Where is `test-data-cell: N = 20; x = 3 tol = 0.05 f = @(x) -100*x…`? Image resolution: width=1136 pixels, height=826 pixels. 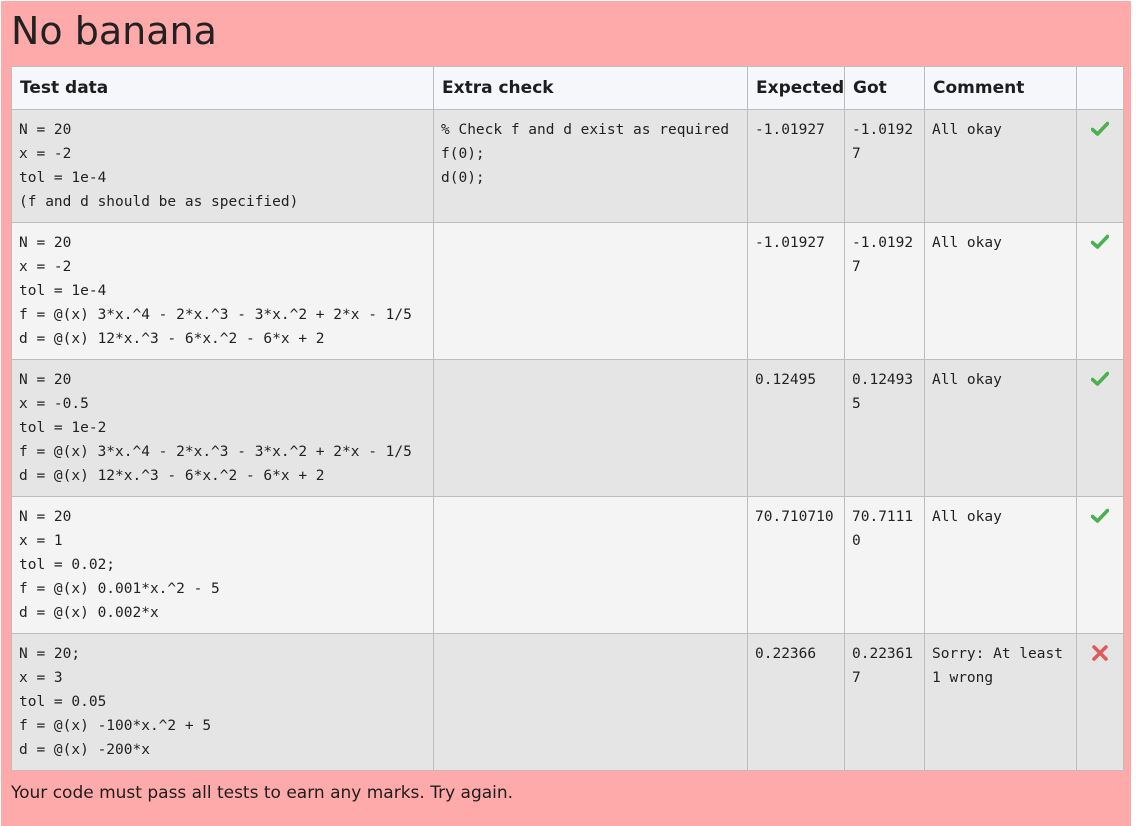
test-data-cell: N = 20; x = 3 tol = 0.05 f = @(x) -100*x… is located at coordinates (222, 702).